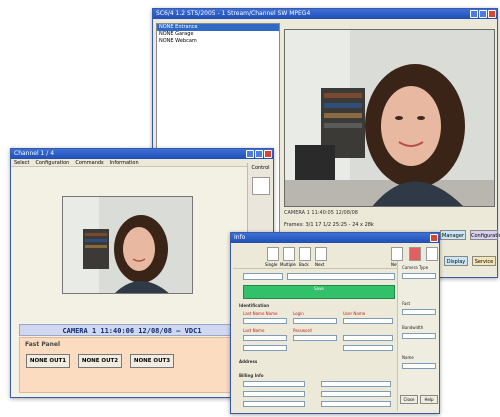  What do you see at coordinates (289, 254) in the screenshot?
I see `multiple-icon` at bounding box center [289, 254].